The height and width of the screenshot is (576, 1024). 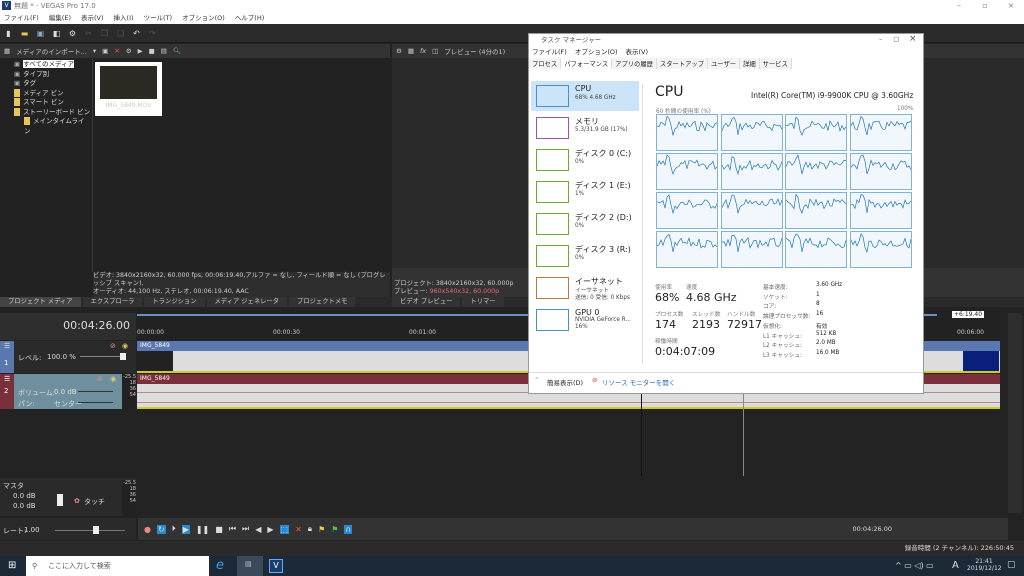 What do you see at coordinates (40, 302) in the screenshot?
I see `tab-explorer: プロジェクト メディア` at bounding box center [40, 302].